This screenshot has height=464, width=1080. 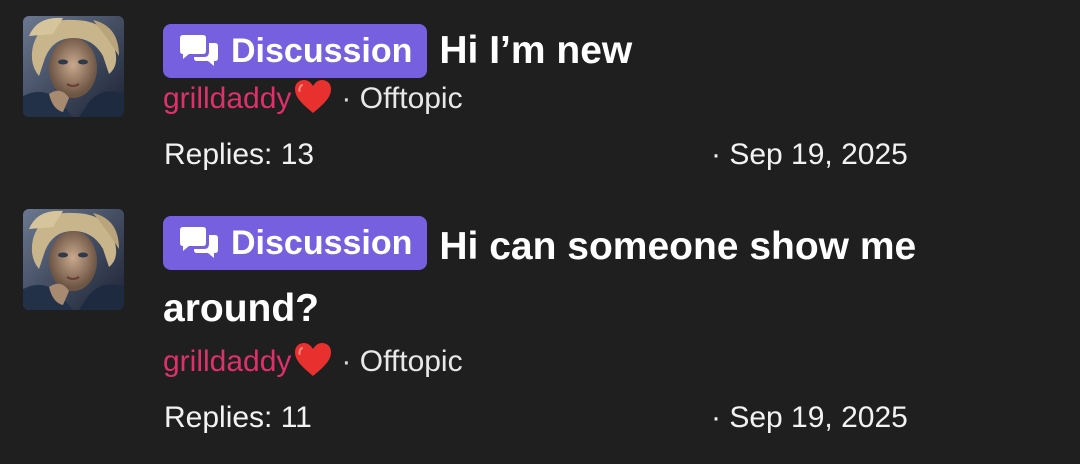 What do you see at coordinates (238, 417) in the screenshot?
I see `reply-count: Replies: 11` at bounding box center [238, 417].